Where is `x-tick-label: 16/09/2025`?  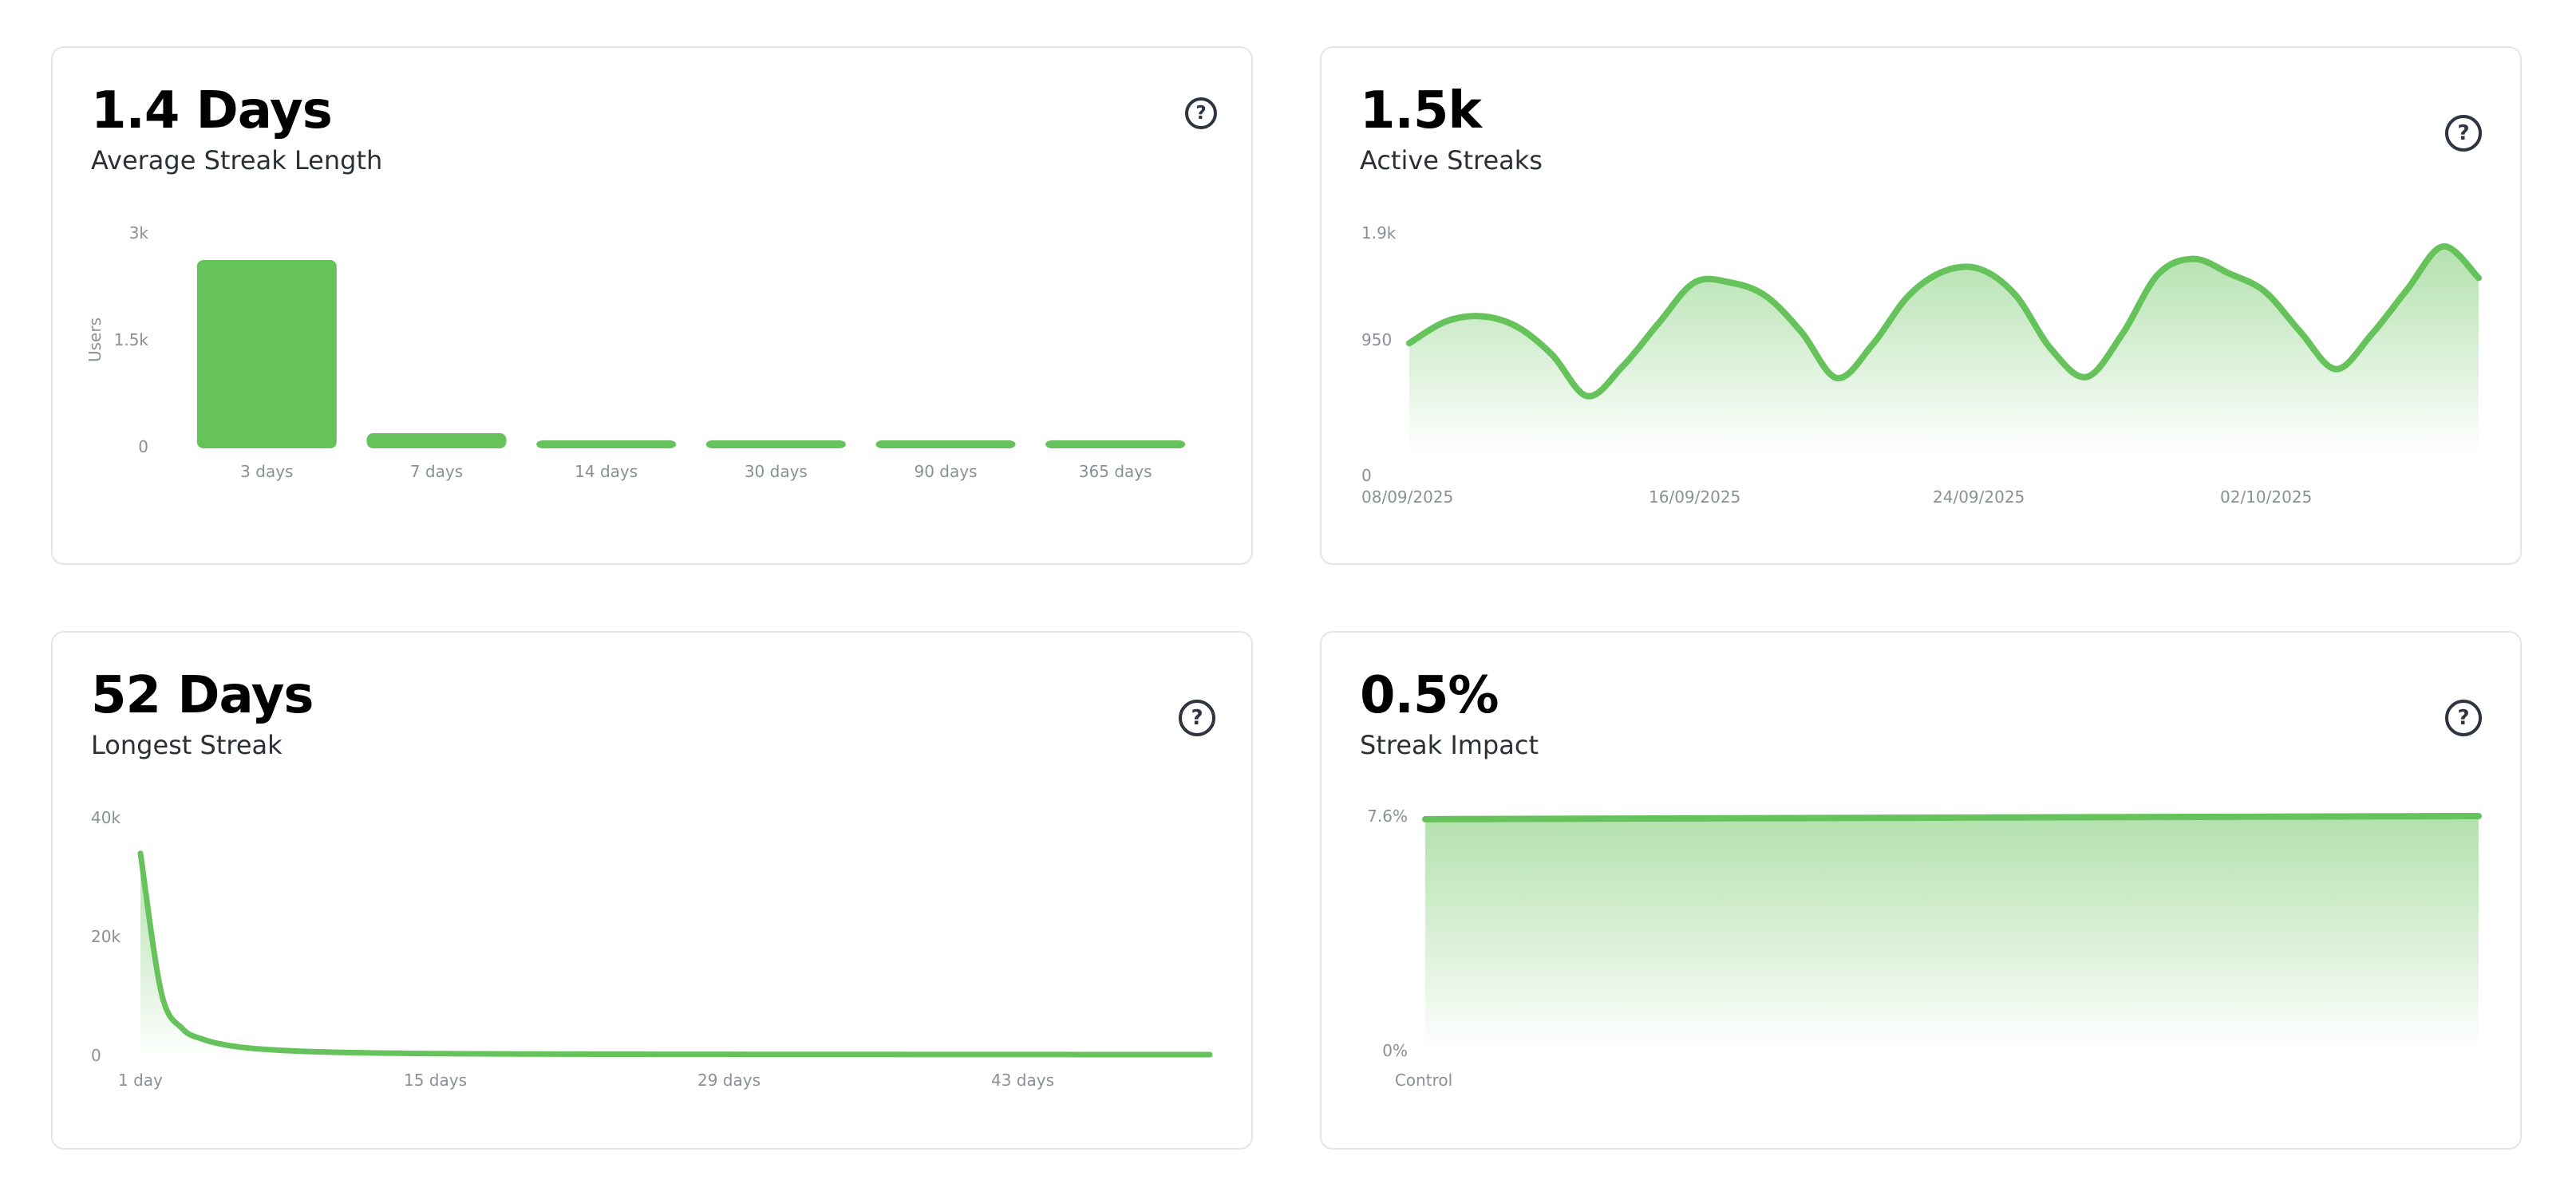 x-tick-label: 16/09/2025 is located at coordinates (1694, 497).